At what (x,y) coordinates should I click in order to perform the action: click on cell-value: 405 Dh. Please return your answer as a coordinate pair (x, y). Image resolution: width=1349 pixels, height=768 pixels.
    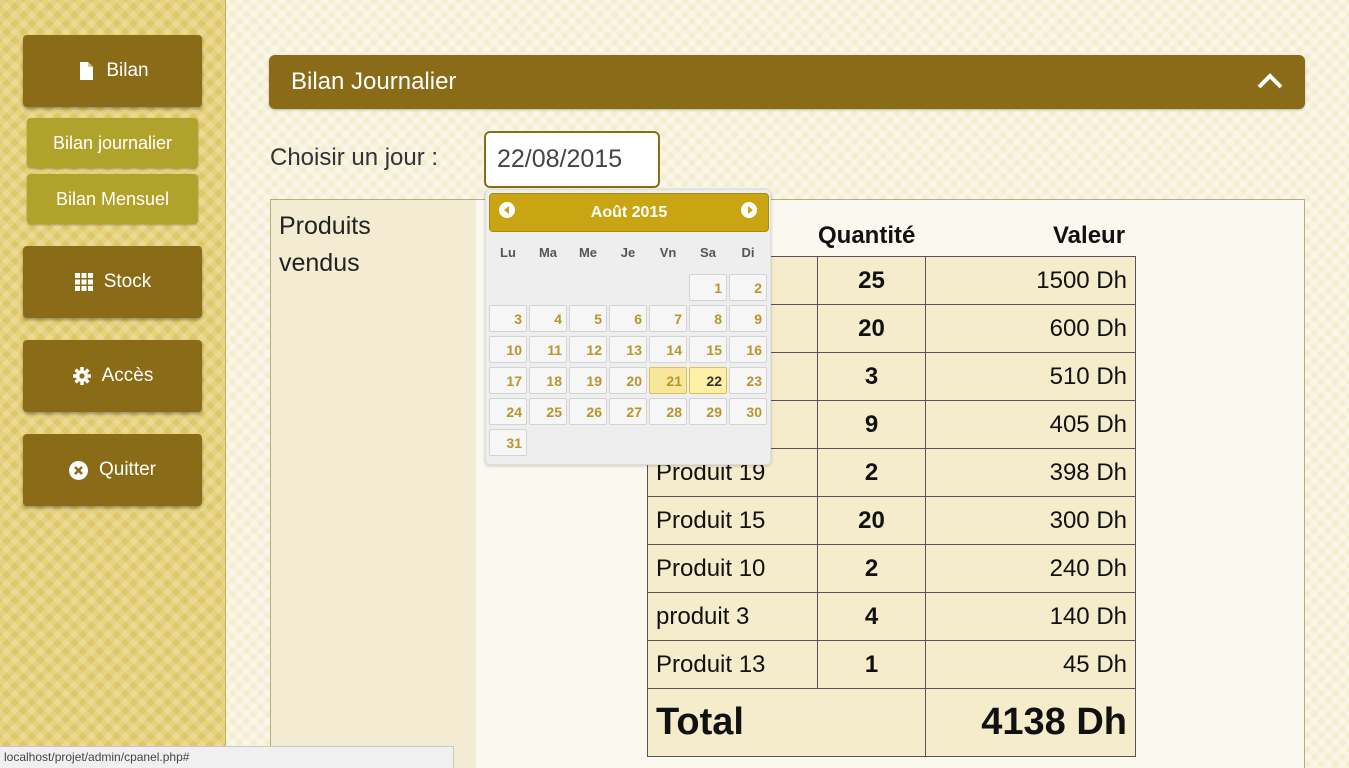
    Looking at the image, I should click on (1030, 424).